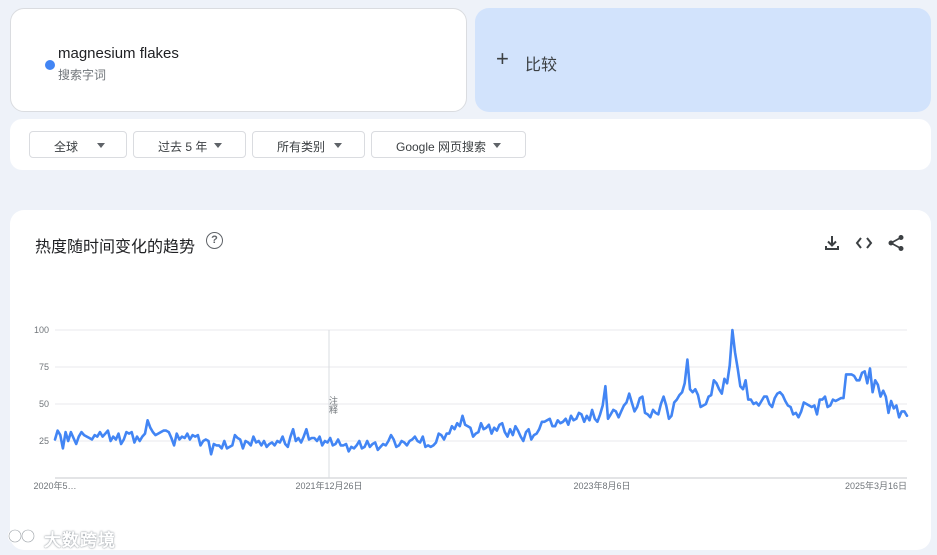  What do you see at coordinates (333, 405) in the screenshot?
I see `annotation-label: 注释` at bounding box center [333, 405].